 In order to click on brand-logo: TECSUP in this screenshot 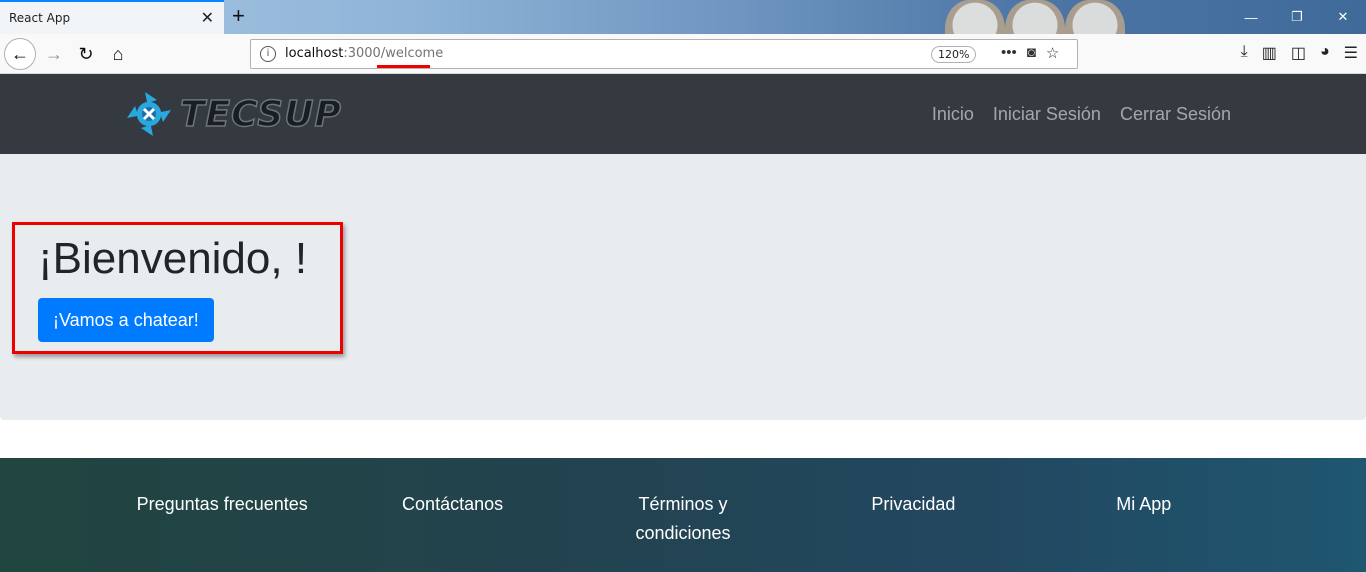, I will do `click(233, 114)`.